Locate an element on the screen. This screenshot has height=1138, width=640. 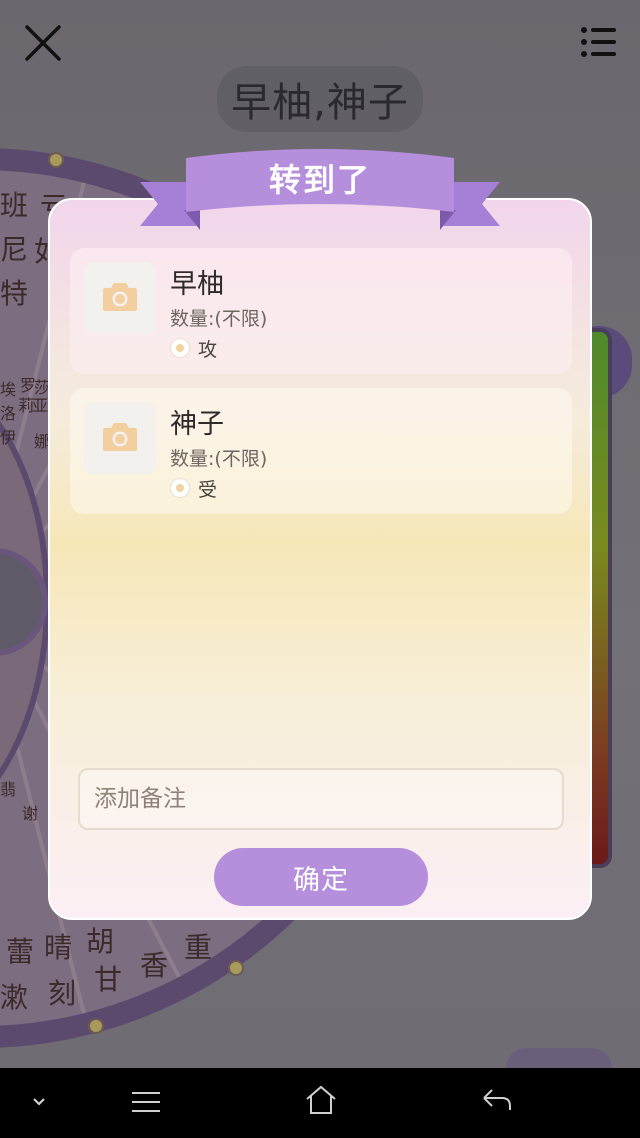
hamburger-icon is located at coordinates (146, 1102).